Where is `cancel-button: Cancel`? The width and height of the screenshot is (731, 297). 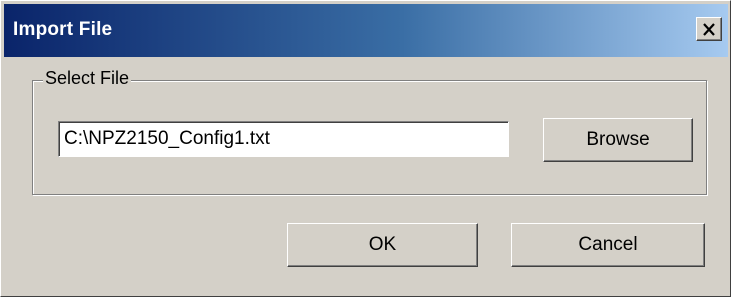 cancel-button: Cancel is located at coordinates (608, 245).